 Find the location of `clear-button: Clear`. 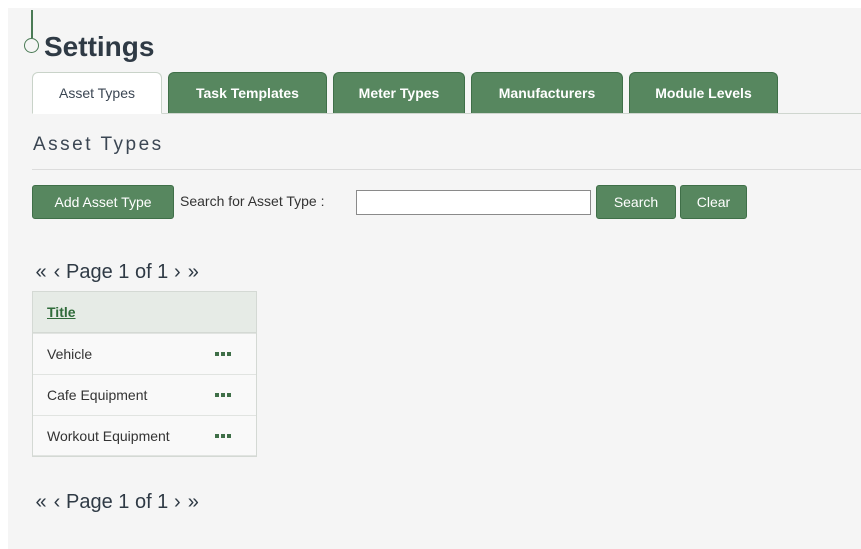

clear-button: Clear is located at coordinates (713, 202).